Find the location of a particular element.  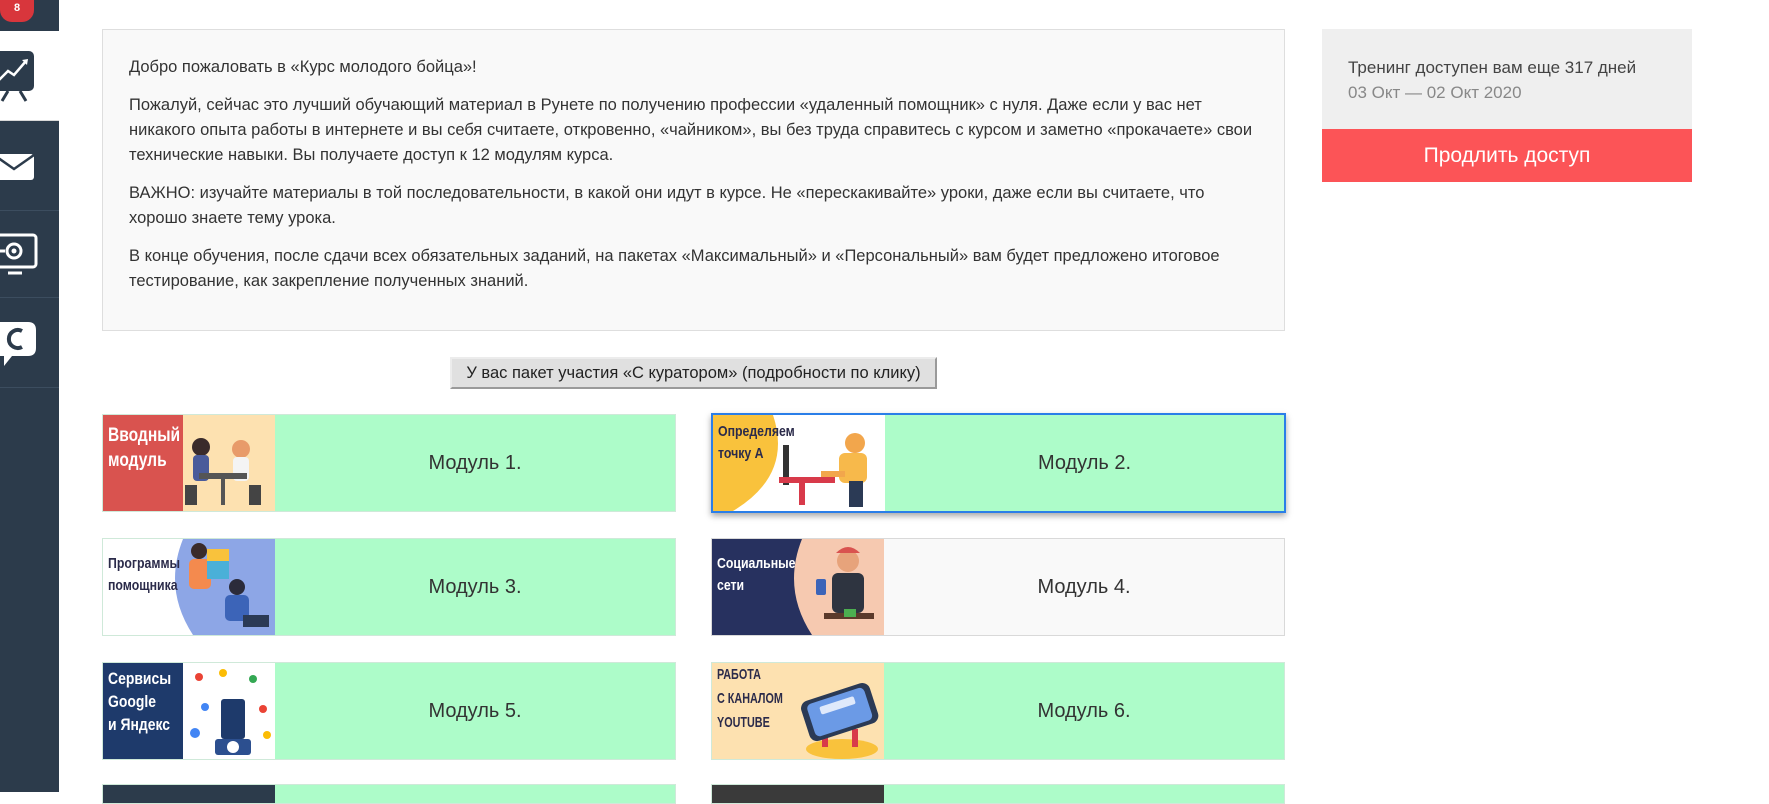

training-days-left: Тренинг доступен вам еще 317 дней is located at coordinates (1492, 67).